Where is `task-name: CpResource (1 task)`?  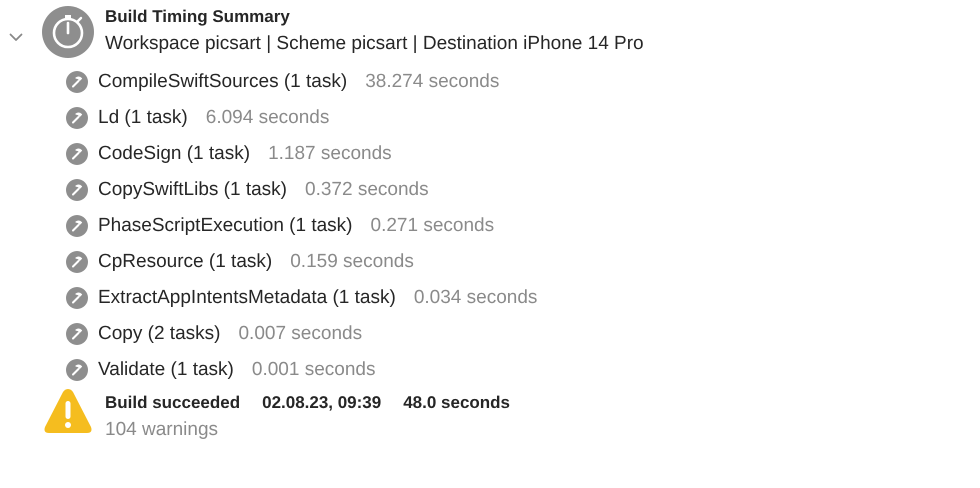 task-name: CpResource (1 task) is located at coordinates (185, 262).